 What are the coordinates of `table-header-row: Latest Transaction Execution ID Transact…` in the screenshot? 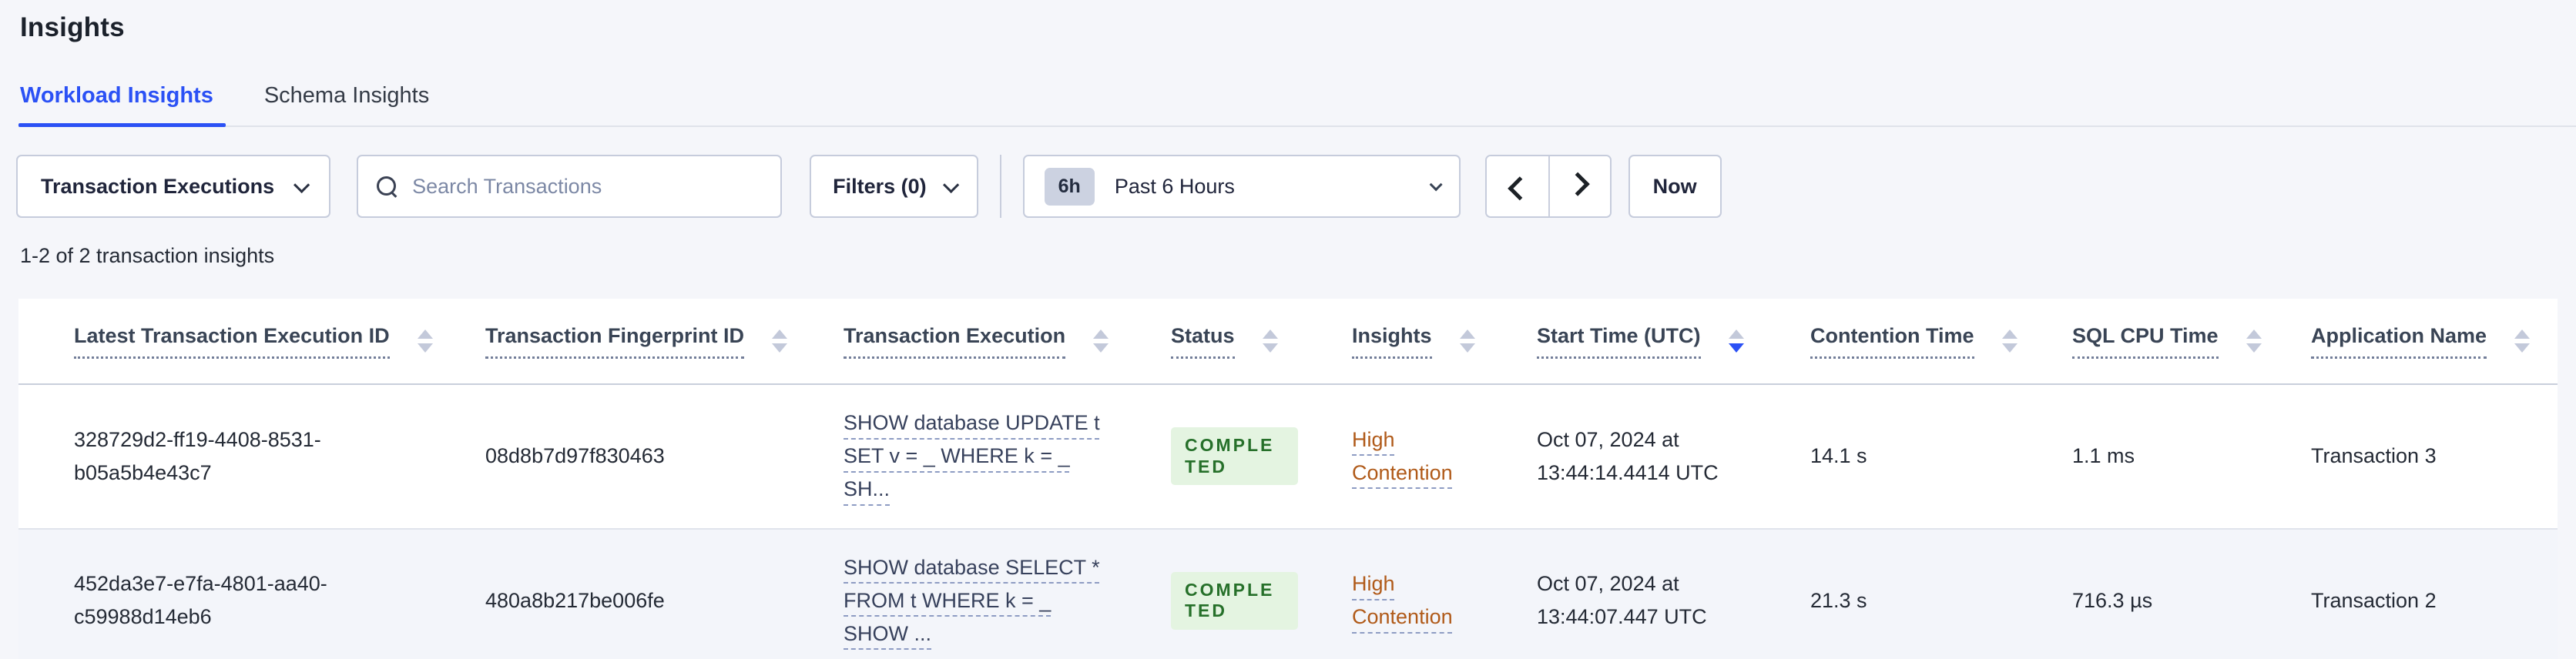 It's located at (1288, 342).